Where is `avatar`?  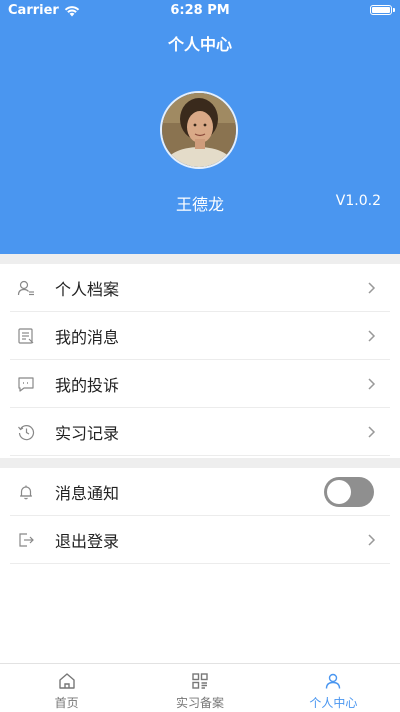
avatar is located at coordinates (199, 130).